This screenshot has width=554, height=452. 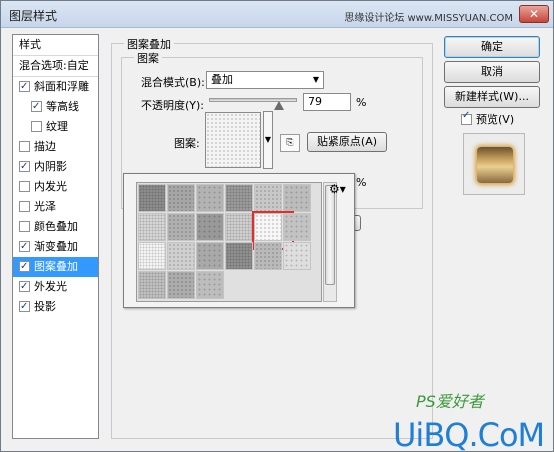 I want to click on blend-mode-dropdown: 叠加 ▼, so click(x=265, y=80).